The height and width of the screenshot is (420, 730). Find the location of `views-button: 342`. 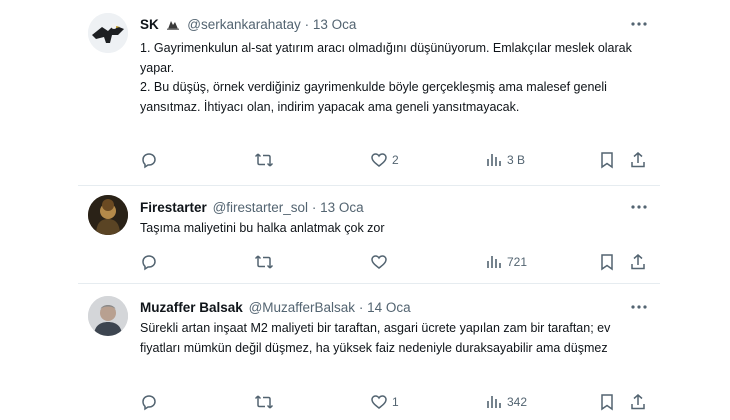

views-button: 342 is located at coordinates (506, 402).